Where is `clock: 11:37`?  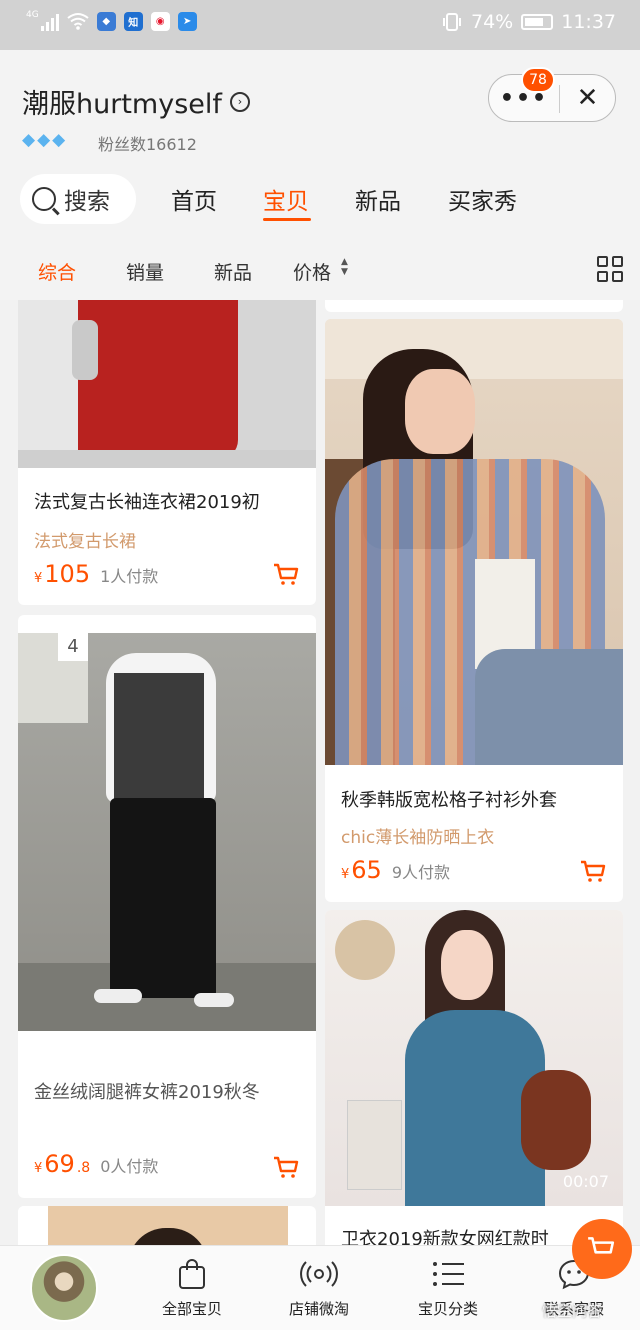 clock: 11:37 is located at coordinates (588, 22).